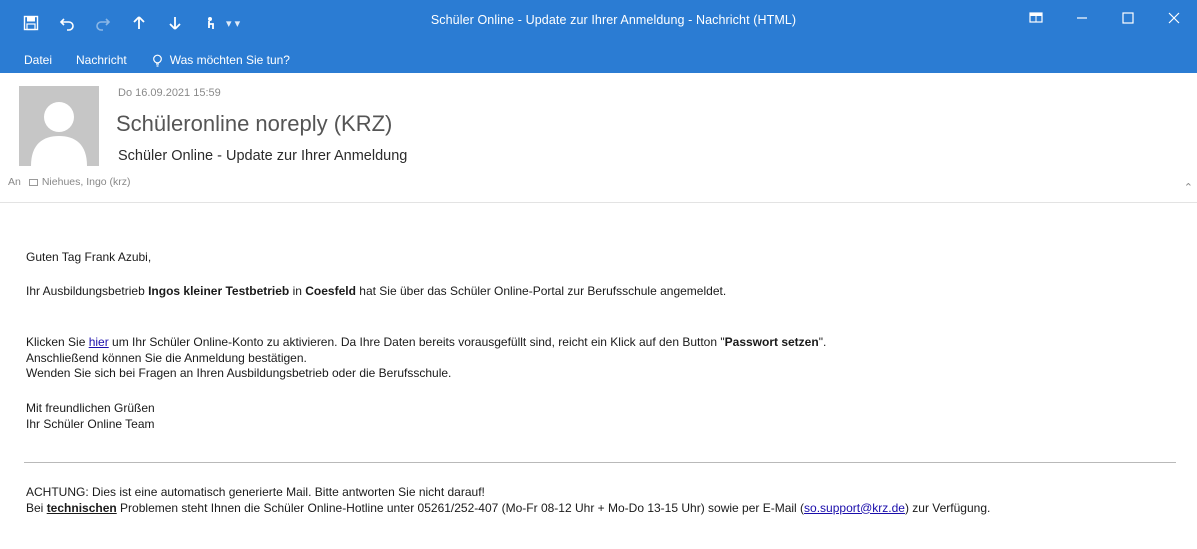 The width and height of the screenshot is (1197, 549). I want to click on divider, so click(600, 462).